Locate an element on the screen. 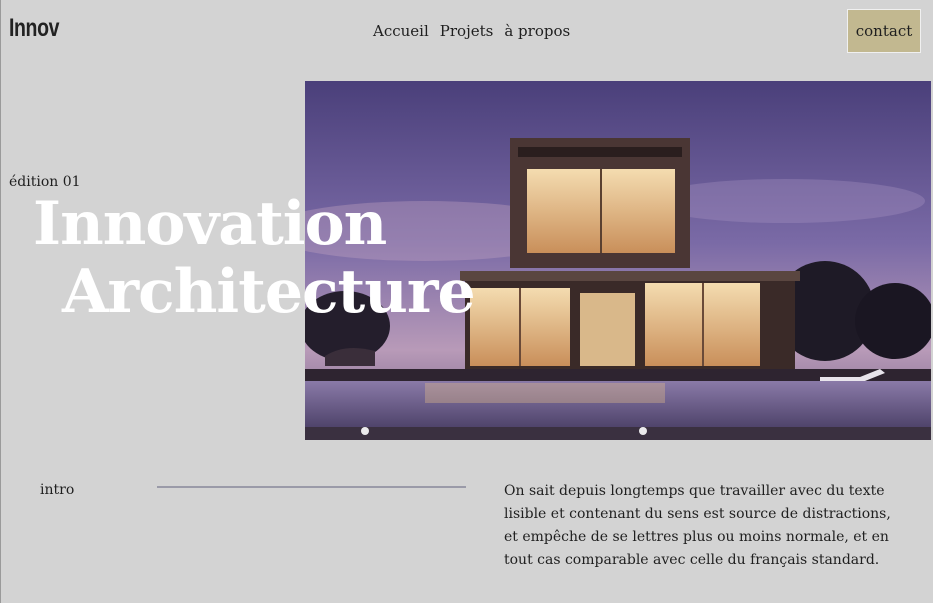  hero-title: Innovation Architecture is located at coordinates (254, 258).